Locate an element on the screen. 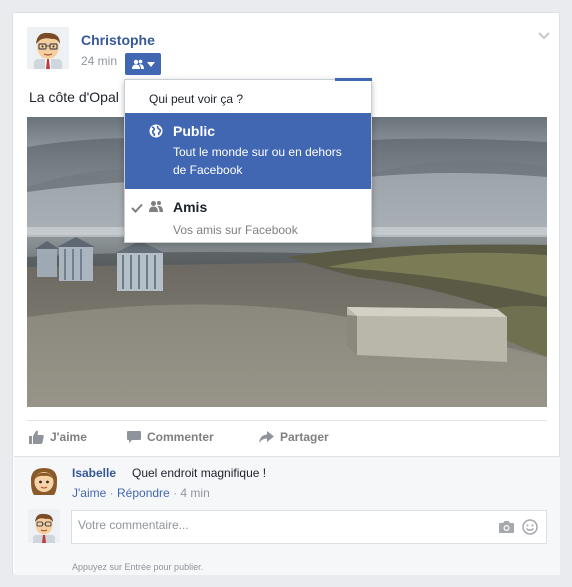 This screenshot has width=572, height=587. check-icon is located at coordinates (137, 208).